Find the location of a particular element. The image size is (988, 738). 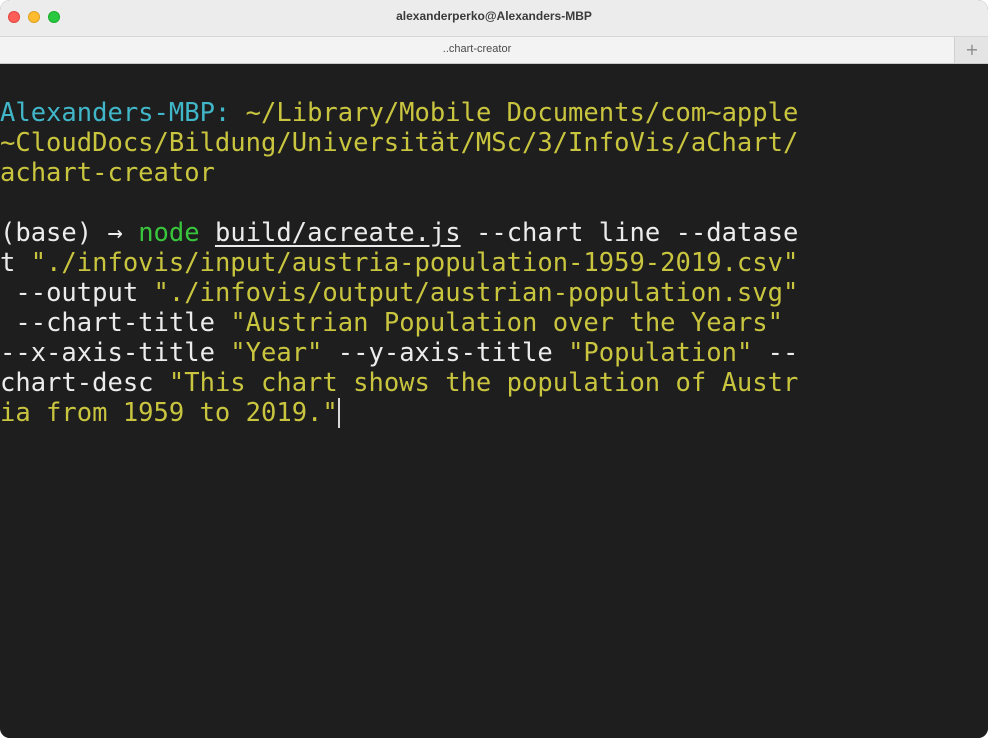

window-title: alexanderperko@Alexanders-MBP is located at coordinates (494, 16).